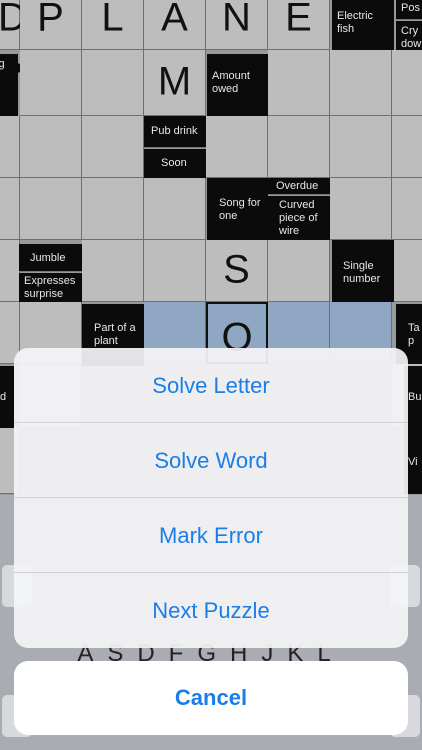 This screenshot has width=422, height=750. I want to click on grid-cell: M, so click(175, 83).